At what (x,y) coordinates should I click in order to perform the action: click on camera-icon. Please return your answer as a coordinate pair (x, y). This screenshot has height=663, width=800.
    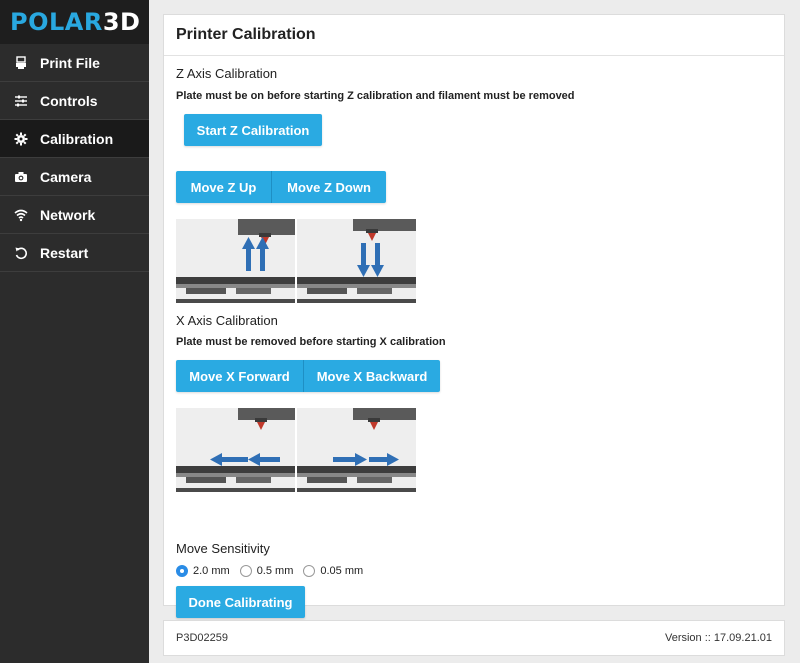
    Looking at the image, I should click on (21, 177).